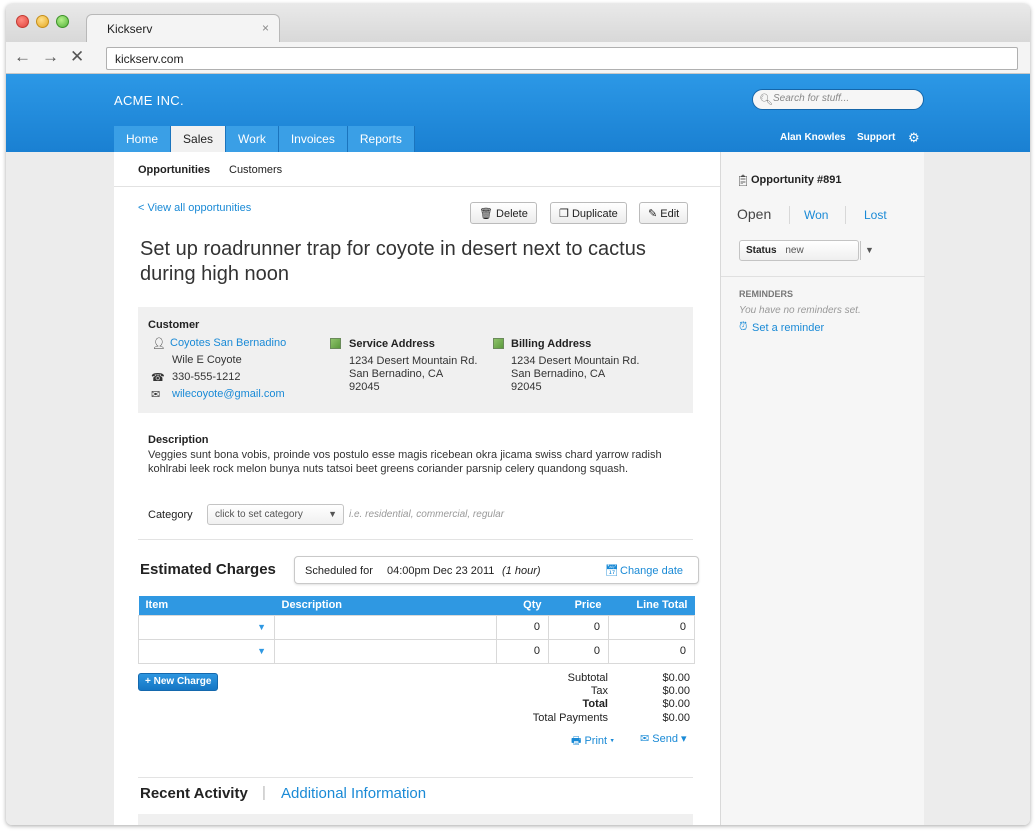 The image size is (1036, 831). I want to click on delete-button: 🗑︎ Delete, so click(503, 213).